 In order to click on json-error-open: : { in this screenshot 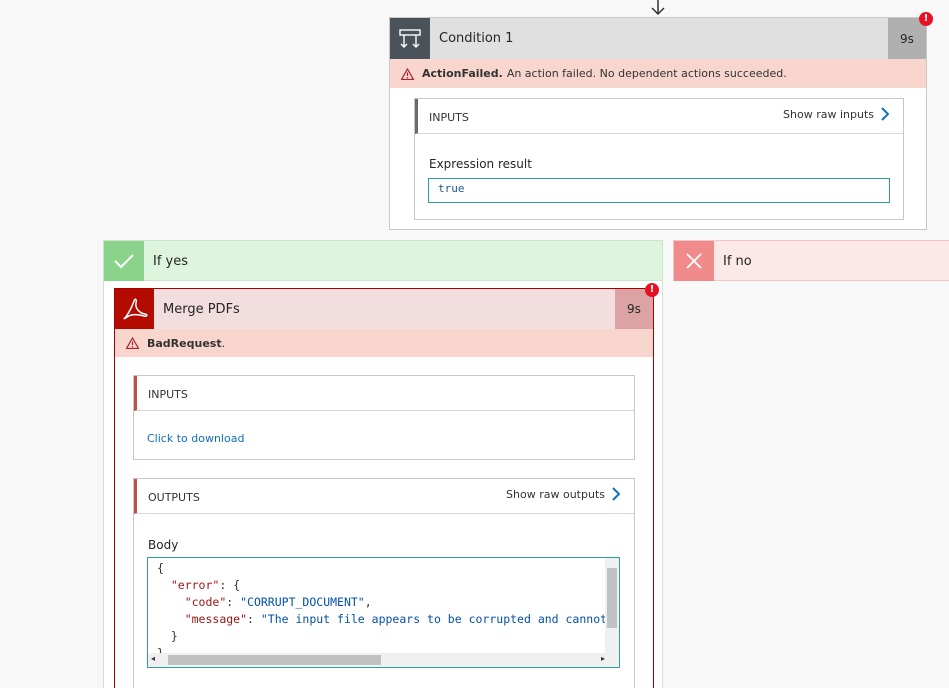, I will do `click(230, 585)`.